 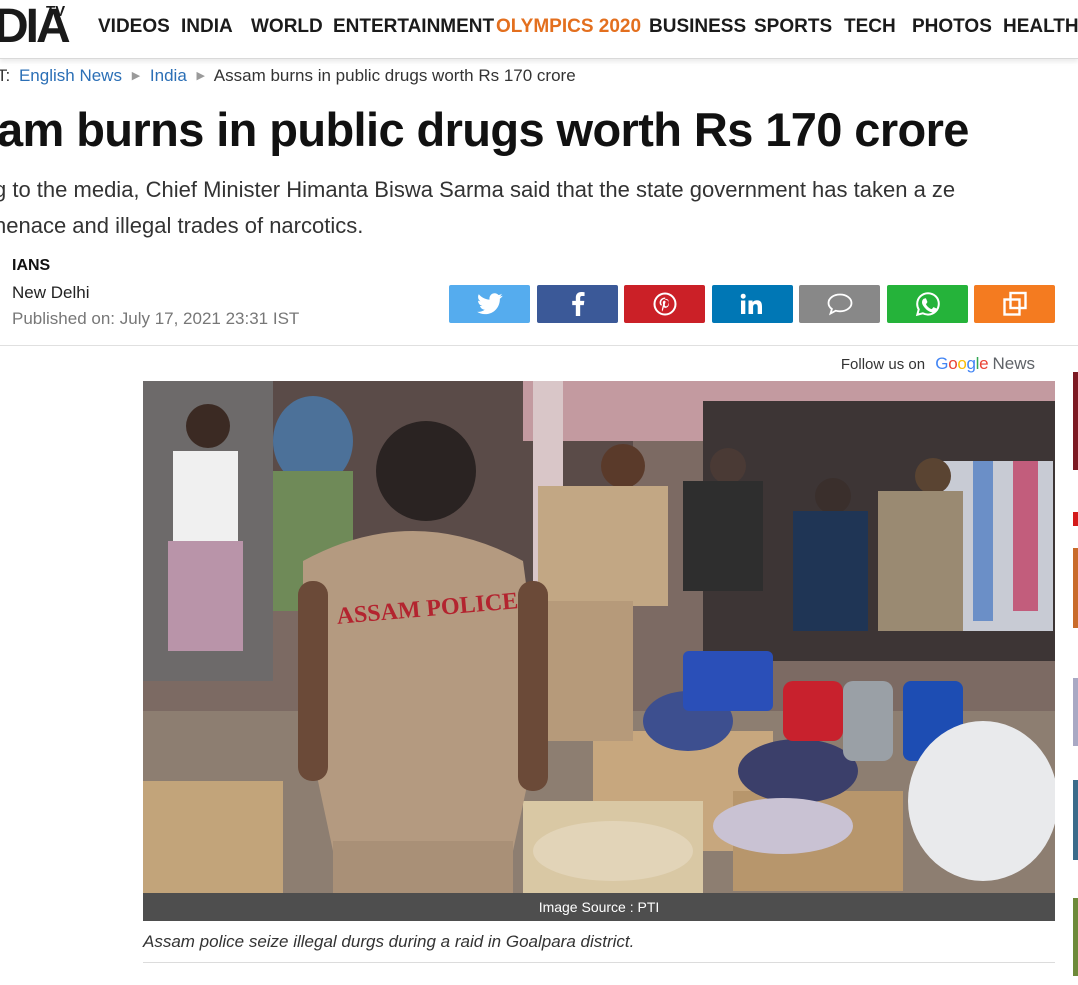 I want to click on twitter-icon, so click(x=489, y=304).